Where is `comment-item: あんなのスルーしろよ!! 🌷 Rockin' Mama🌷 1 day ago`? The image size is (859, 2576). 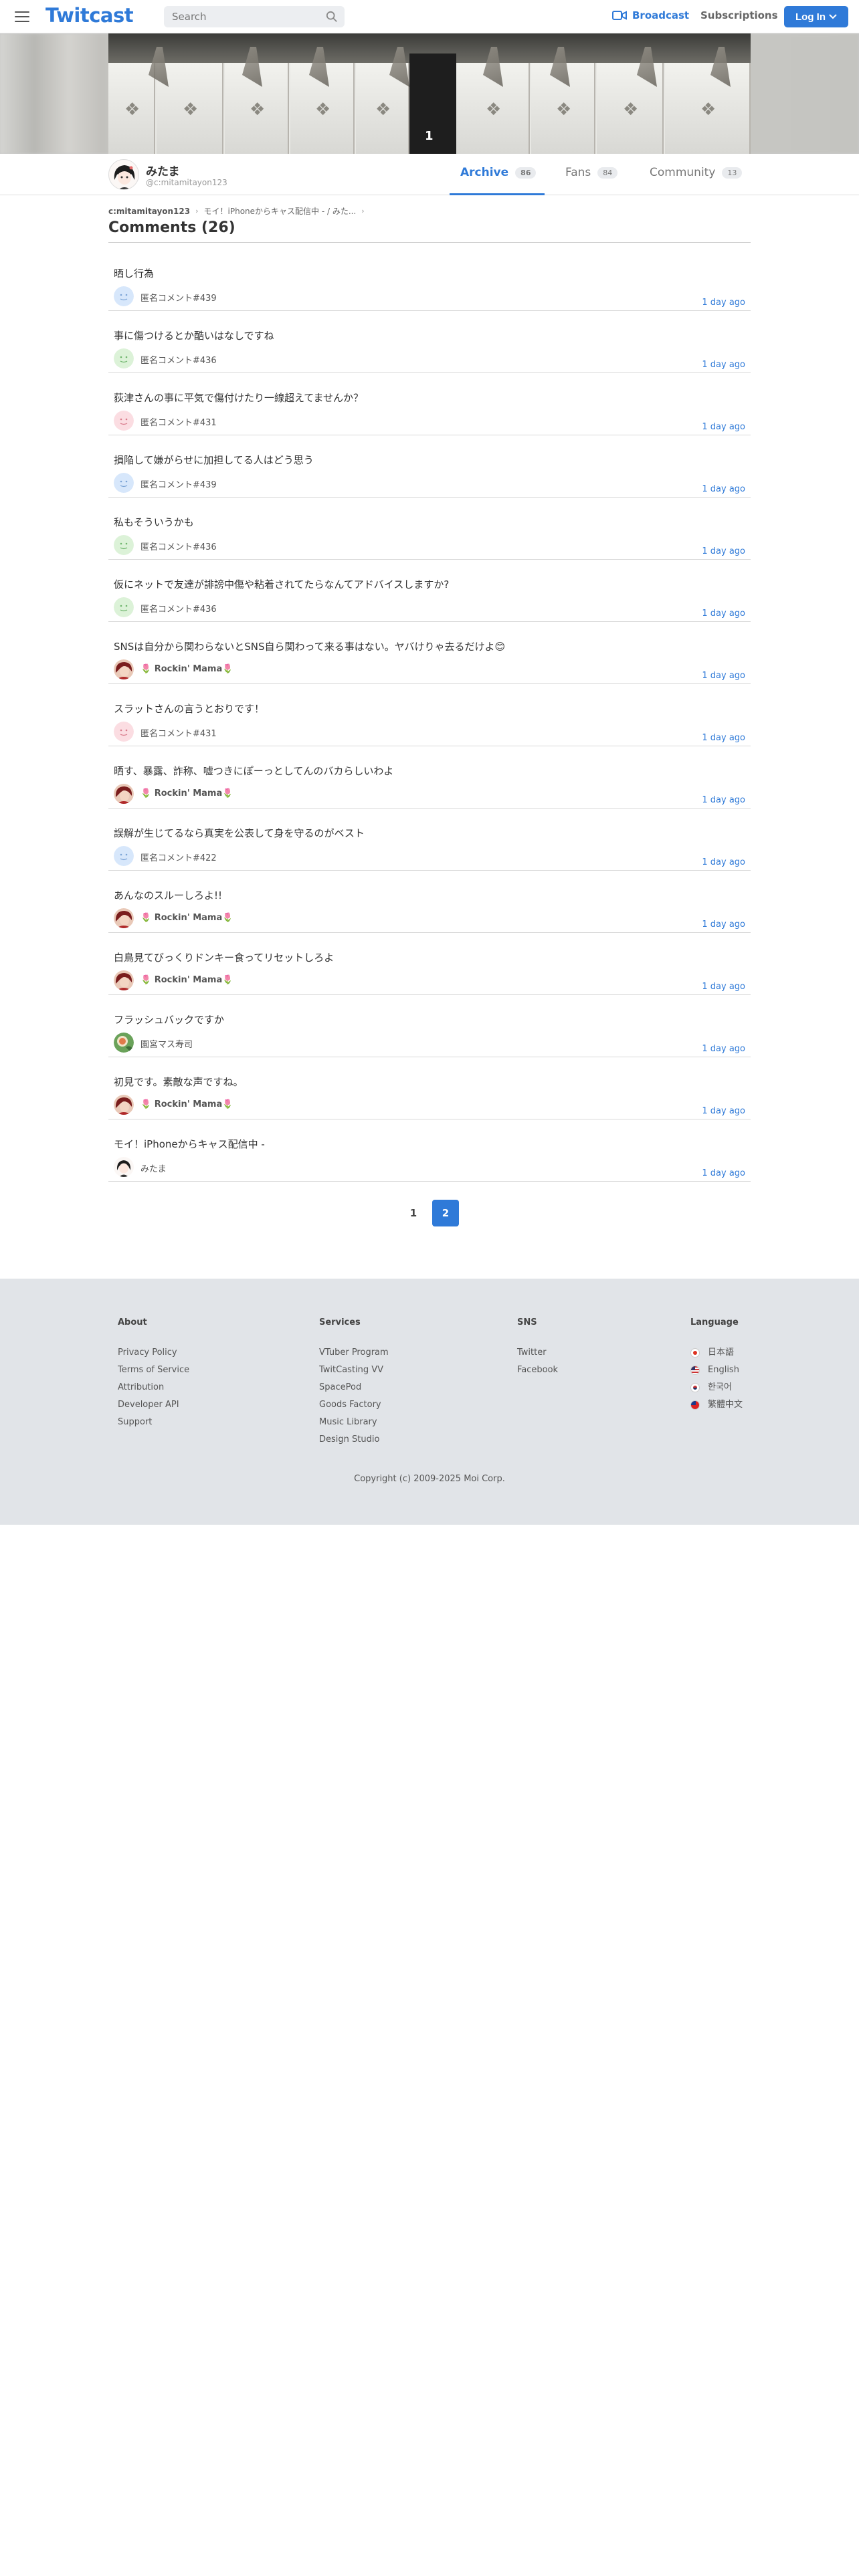
comment-item: あんなのスルーしろよ!! 🌷 Rockin' Mama🌷 1 day ago is located at coordinates (429, 902).